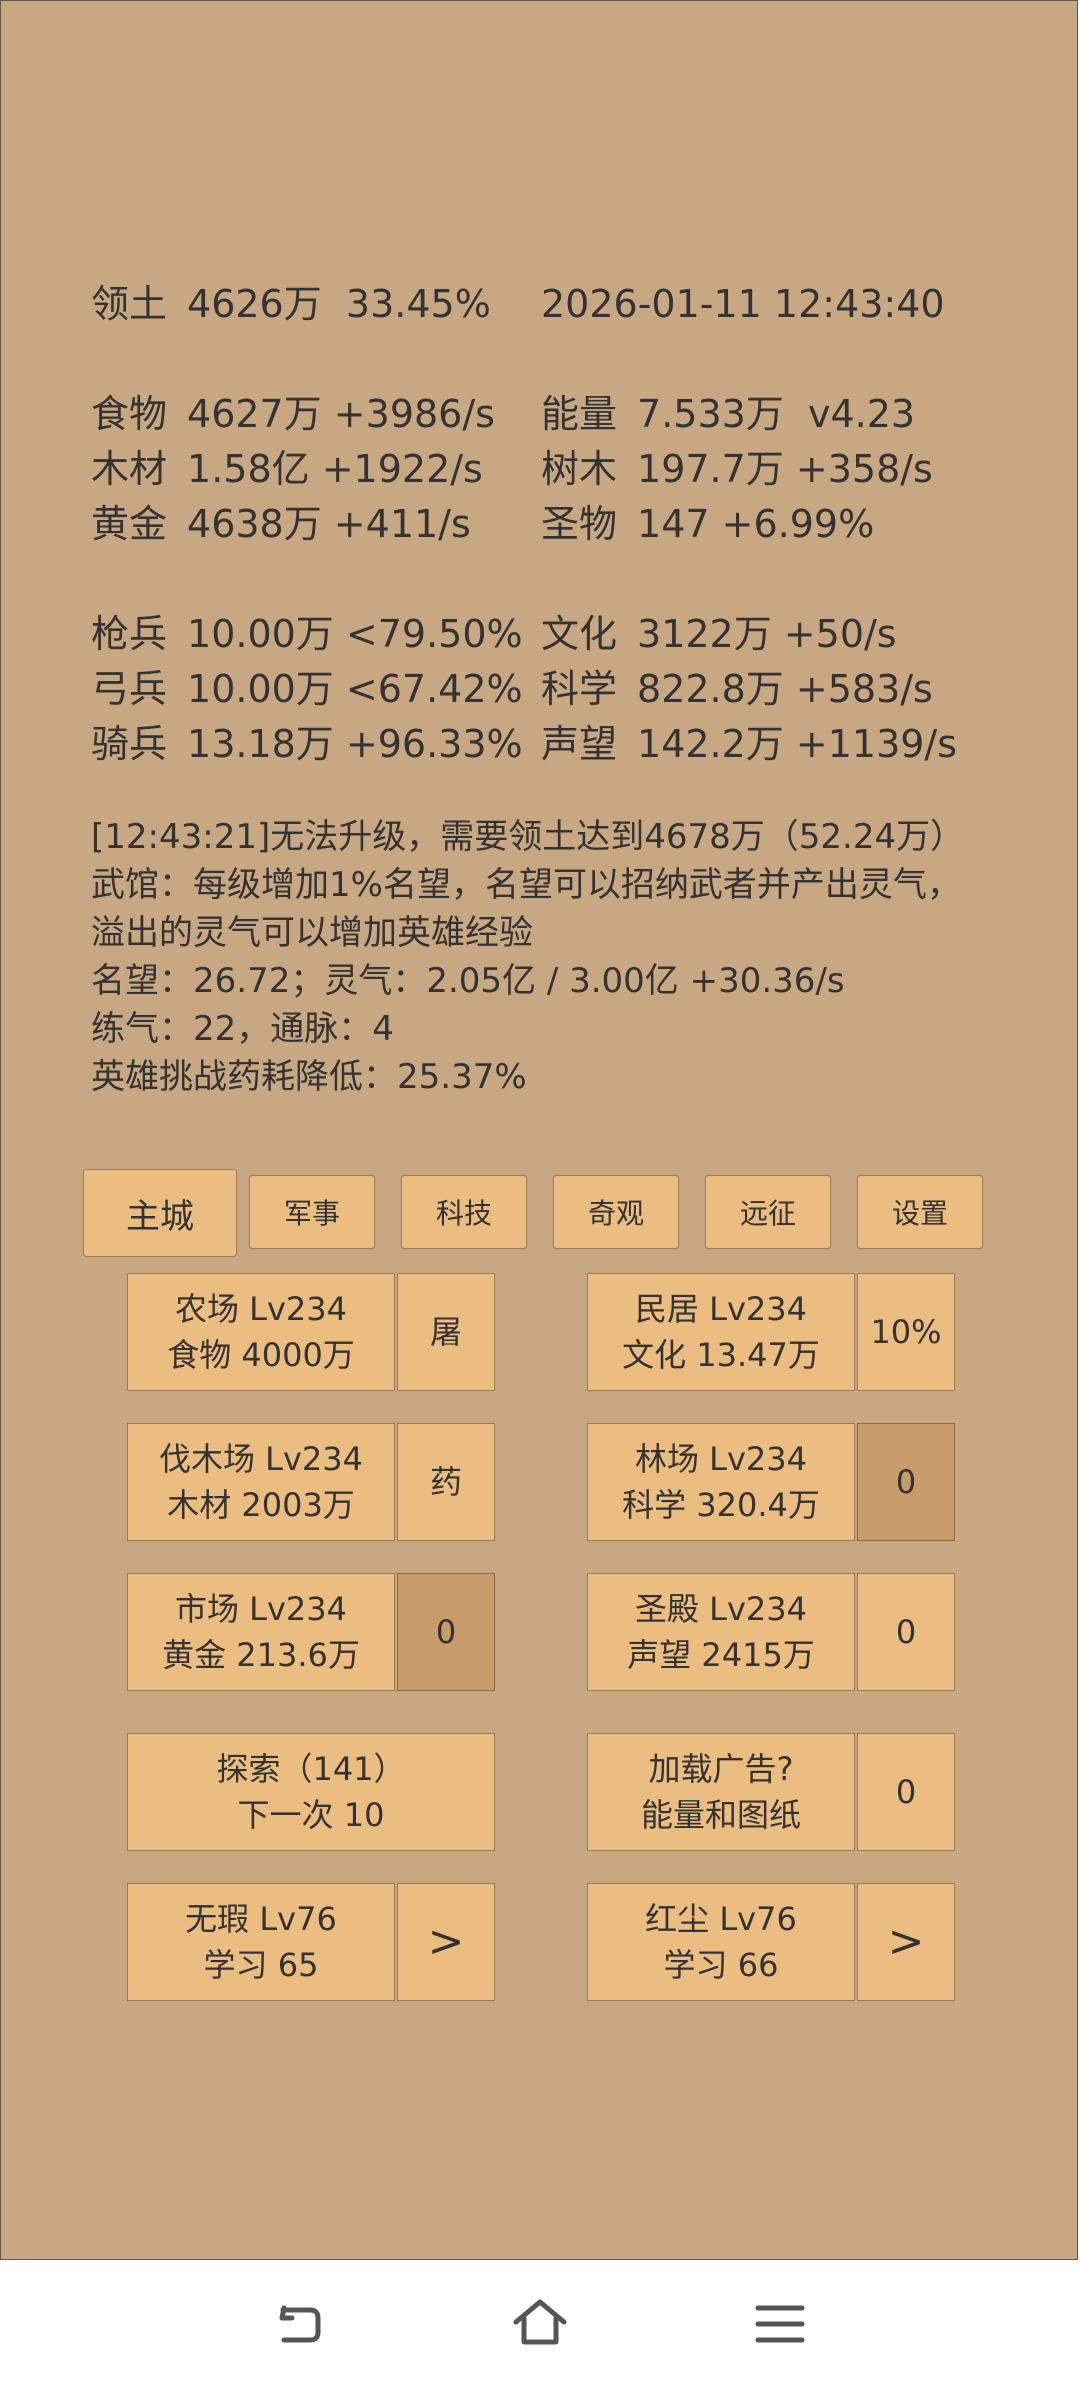 This screenshot has width=1080, height=2388. I want to click on market-upgrade-button: 市场 Lv234 黄金 213.6万, so click(261, 1632).